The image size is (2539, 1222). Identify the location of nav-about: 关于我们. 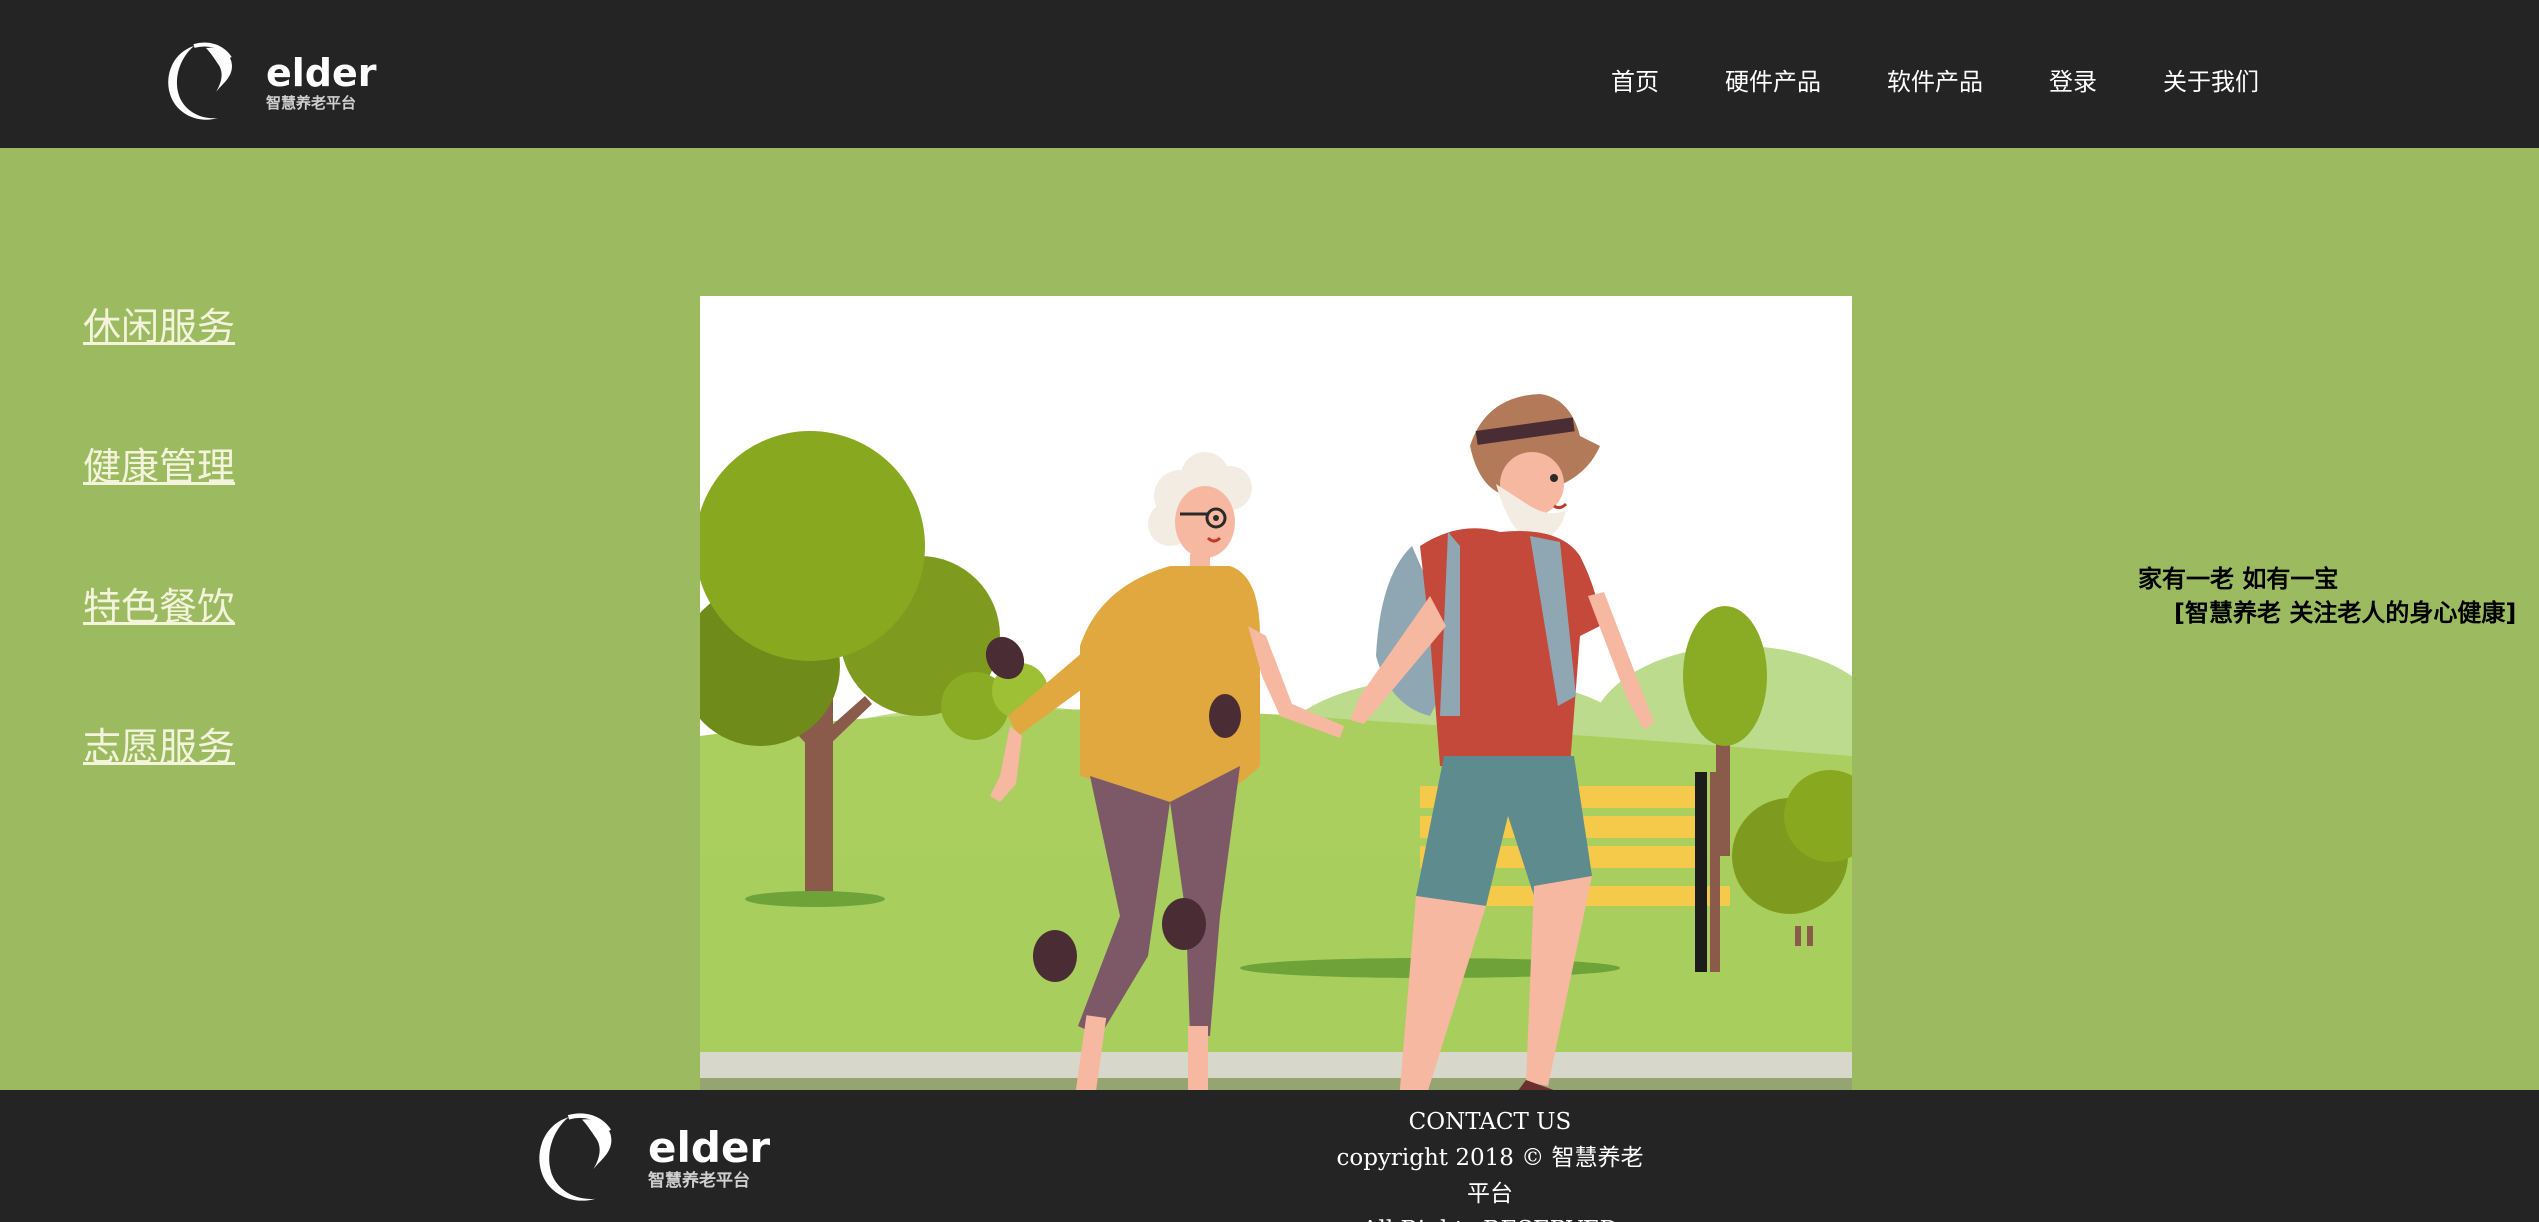
(2211, 79).